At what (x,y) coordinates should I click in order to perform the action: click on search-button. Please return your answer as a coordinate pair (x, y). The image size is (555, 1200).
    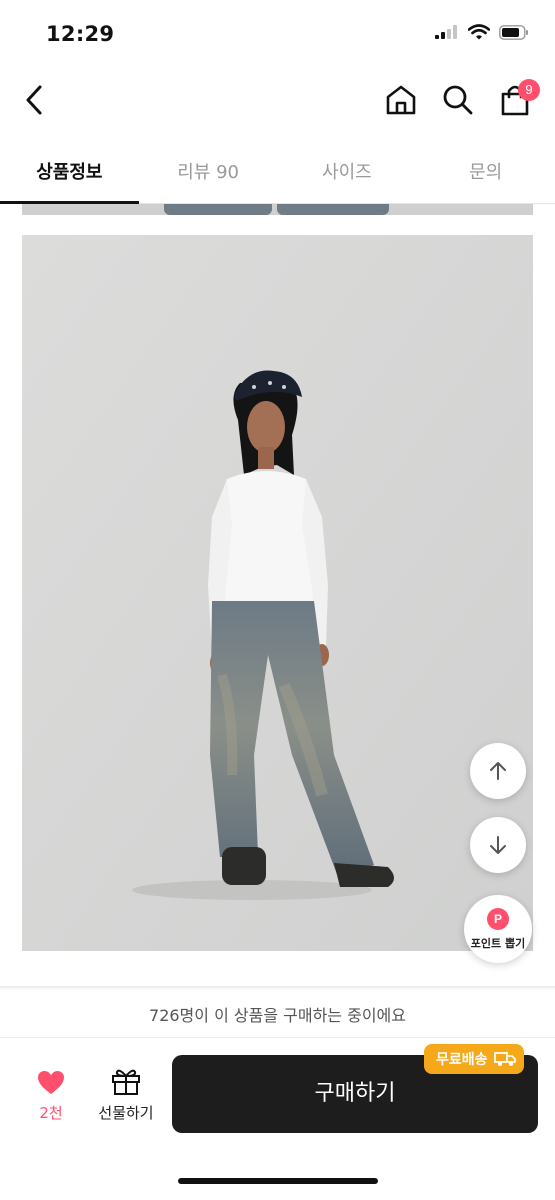
    Looking at the image, I should click on (458, 100).